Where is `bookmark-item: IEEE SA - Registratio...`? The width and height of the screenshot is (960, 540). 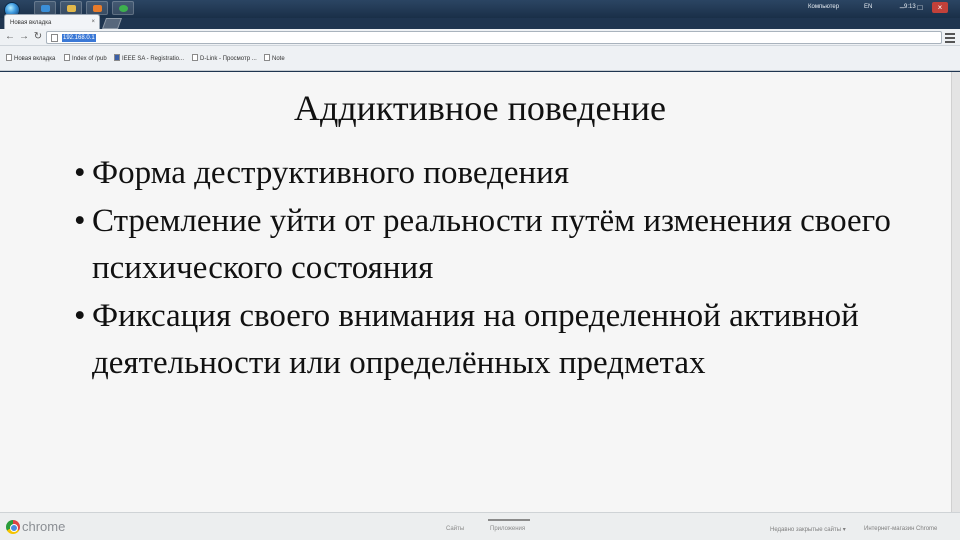 bookmark-item: IEEE SA - Registratio... is located at coordinates (149, 58).